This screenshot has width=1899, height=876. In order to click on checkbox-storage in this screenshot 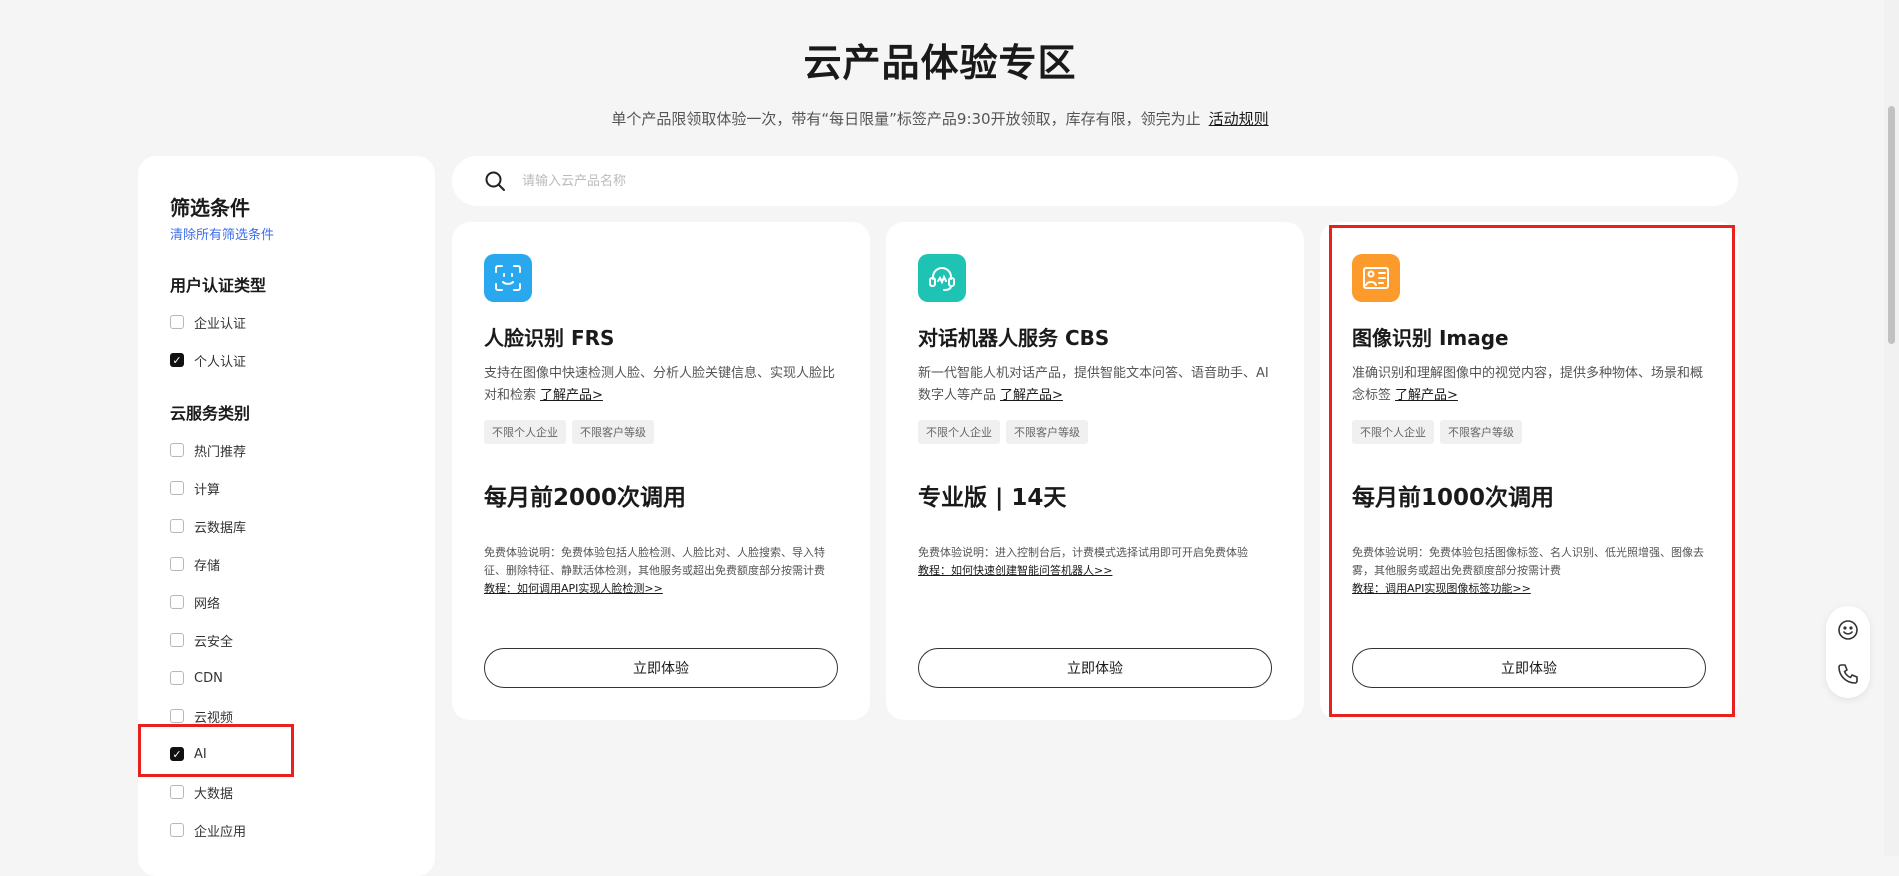, I will do `click(177, 564)`.